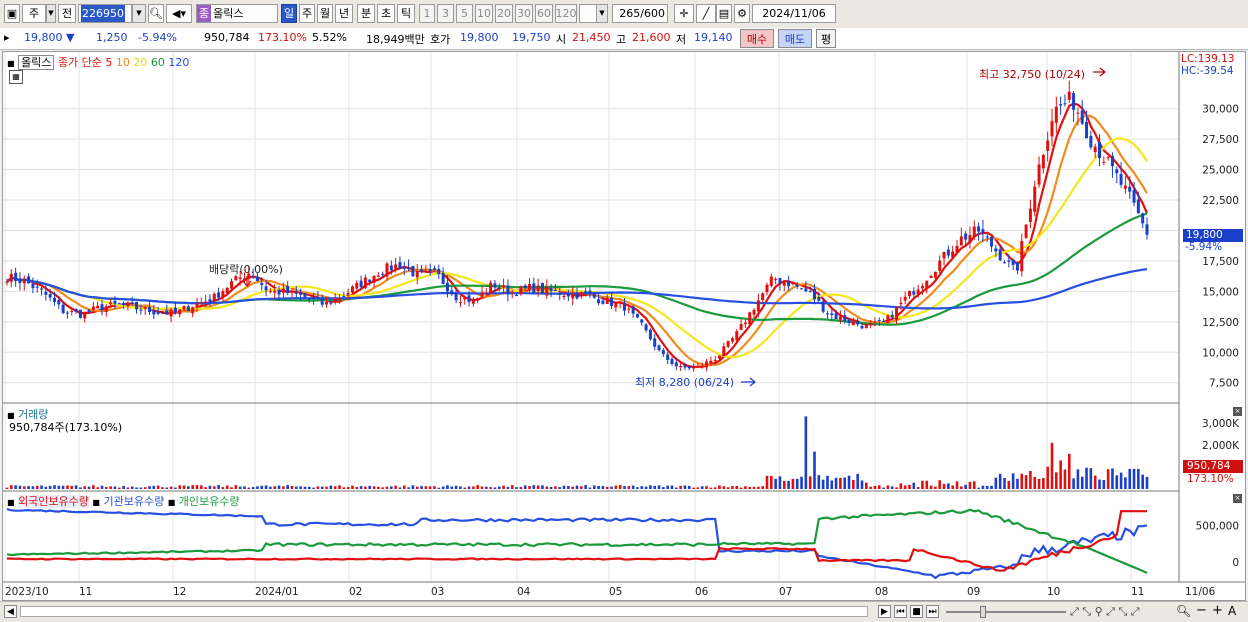  Describe the element at coordinates (484, 13) in the screenshot. I see `interval-10-button: 10` at that location.